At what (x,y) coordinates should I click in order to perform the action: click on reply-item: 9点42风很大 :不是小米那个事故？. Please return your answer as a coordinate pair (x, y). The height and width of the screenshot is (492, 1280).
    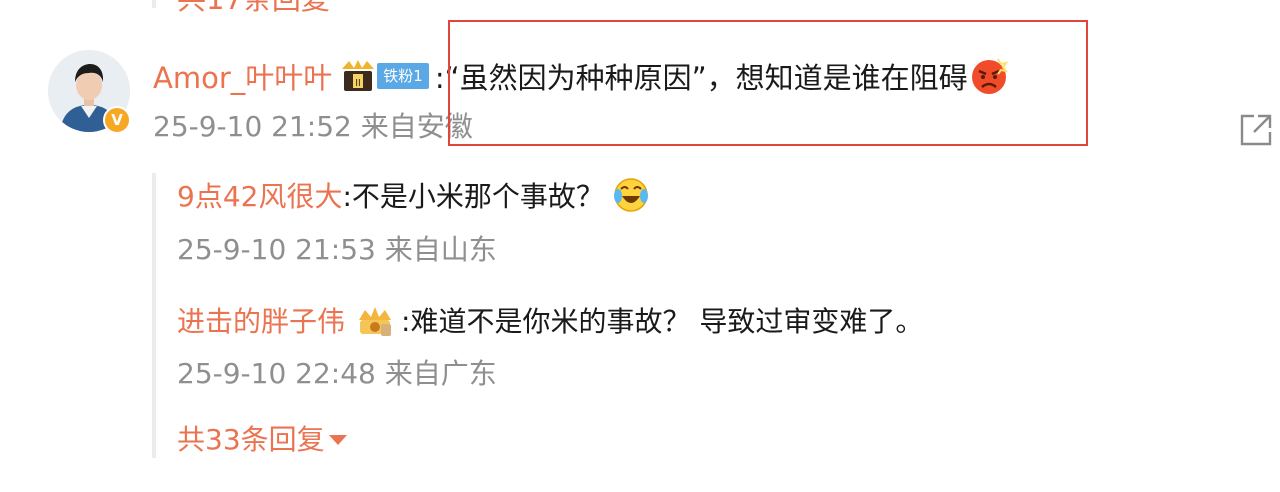
    Looking at the image, I should click on (413, 195).